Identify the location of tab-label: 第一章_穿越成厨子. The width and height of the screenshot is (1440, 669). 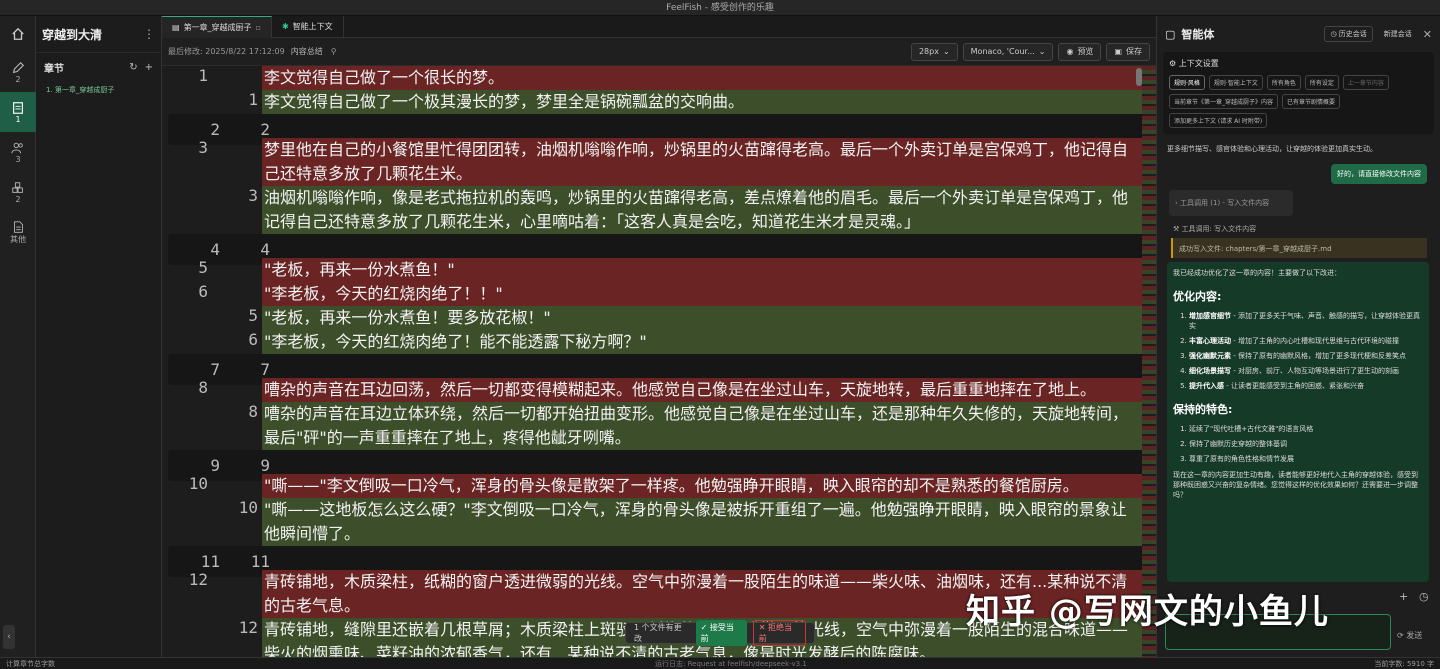
(217, 27).